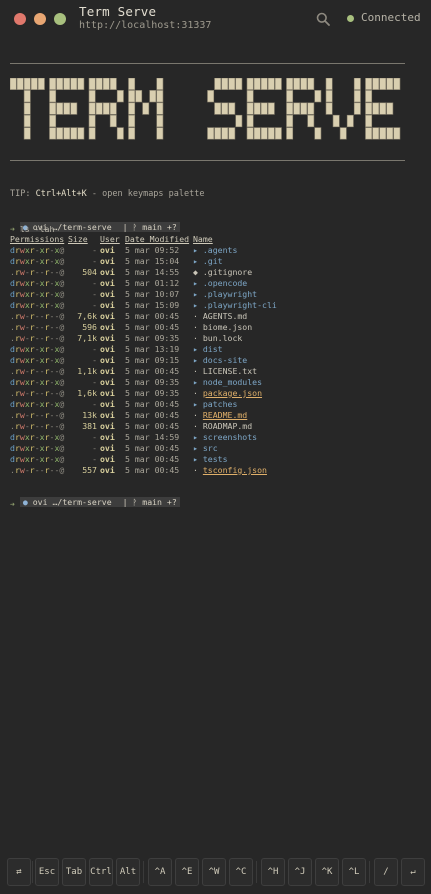 Image resolution: width=431 pixels, height=894 pixels. Describe the element at coordinates (212, 261) in the screenshot. I see `row-filename: .git` at that location.